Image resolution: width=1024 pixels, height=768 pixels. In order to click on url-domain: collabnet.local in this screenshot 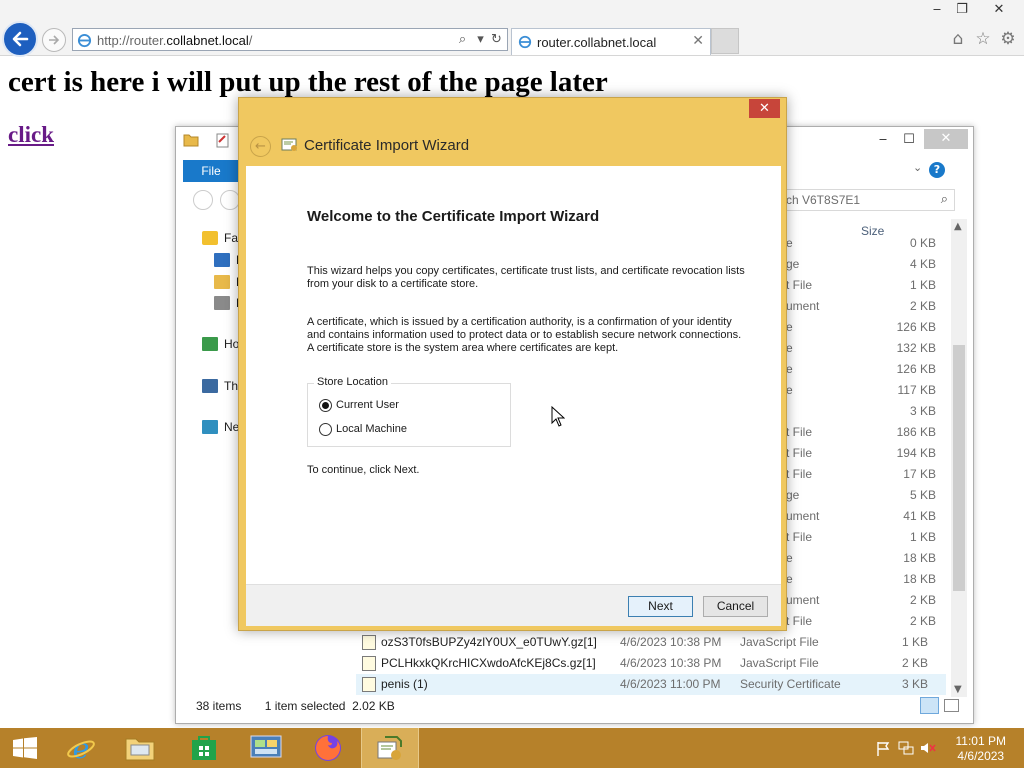, I will do `click(207, 40)`.